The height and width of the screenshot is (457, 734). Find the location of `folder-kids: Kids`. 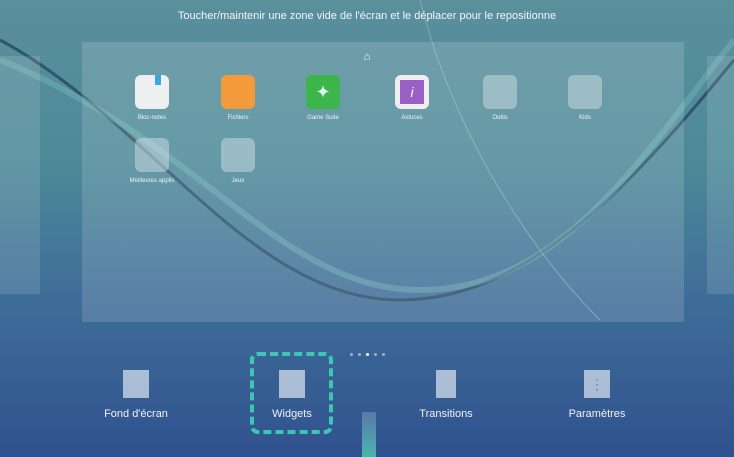

folder-kids: Kids is located at coordinates (585, 98).